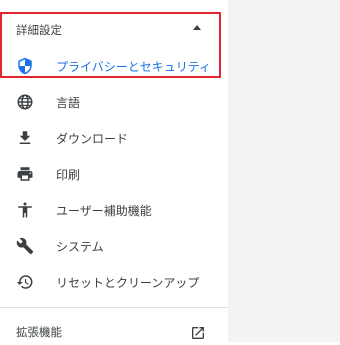 This screenshot has height=345, width=340. Describe the element at coordinates (68, 175) in the screenshot. I see `sidebar-item-label: 印刷` at that location.